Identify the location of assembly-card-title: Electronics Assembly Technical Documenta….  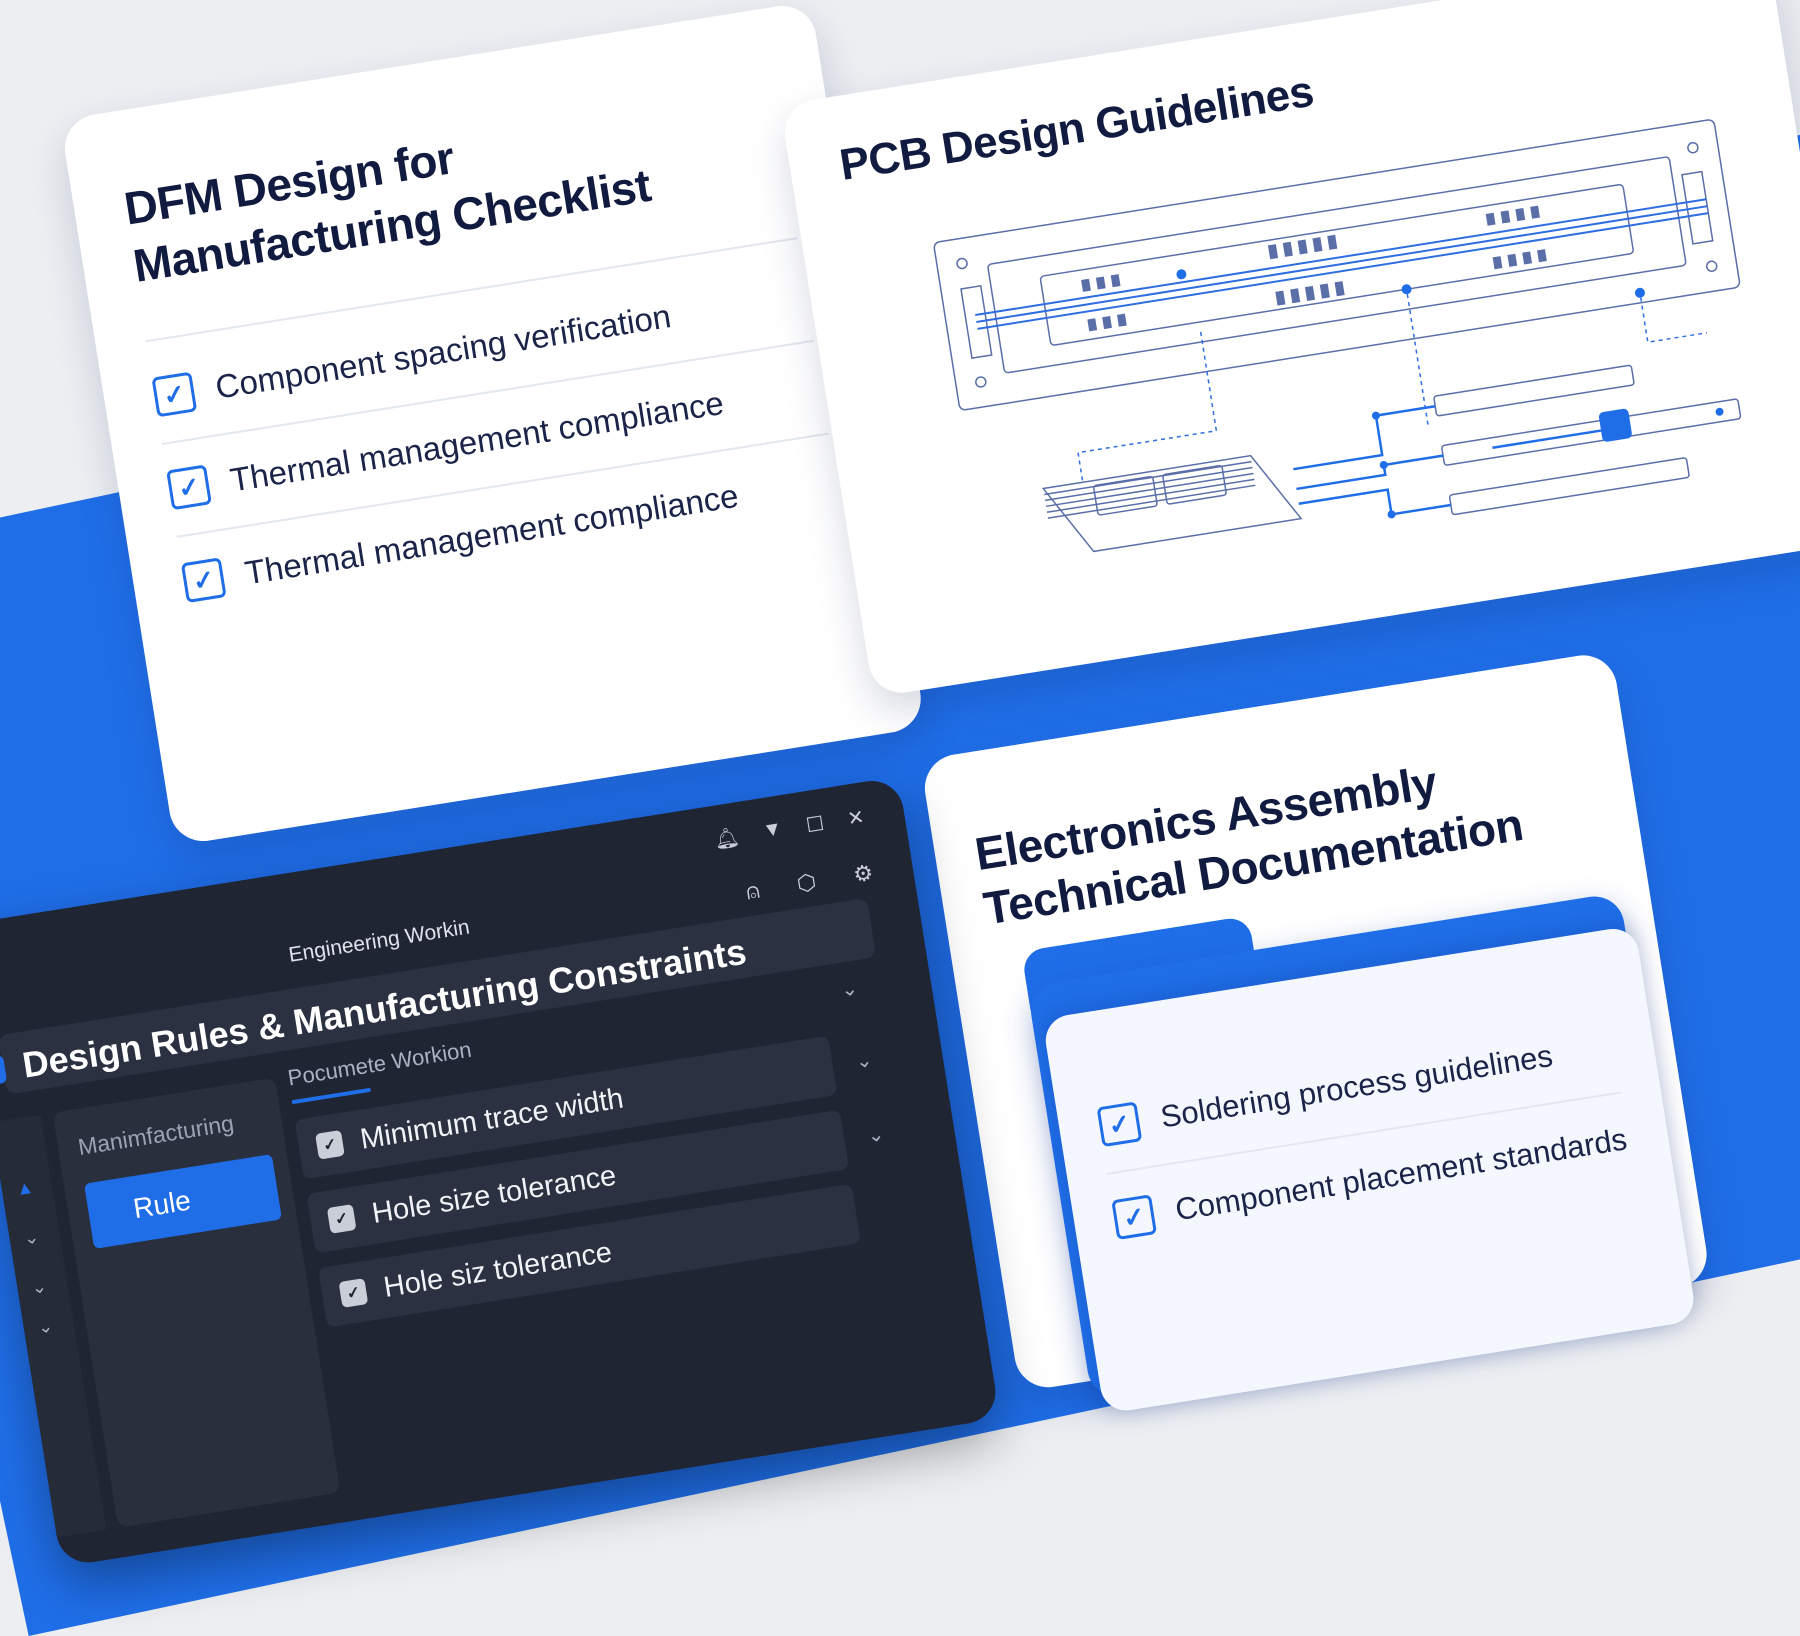
(1286, 834).